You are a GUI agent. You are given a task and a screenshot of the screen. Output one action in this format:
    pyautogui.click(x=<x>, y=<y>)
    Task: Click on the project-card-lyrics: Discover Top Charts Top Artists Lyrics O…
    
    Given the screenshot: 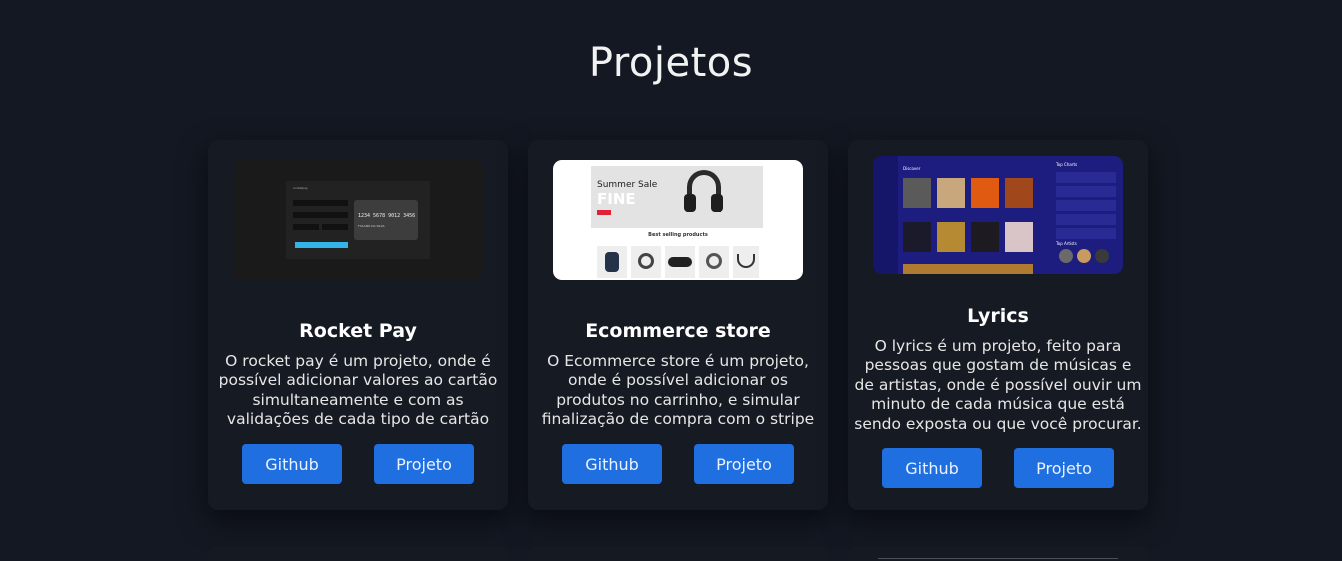 What is the action you would take?
    pyautogui.click(x=998, y=325)
    